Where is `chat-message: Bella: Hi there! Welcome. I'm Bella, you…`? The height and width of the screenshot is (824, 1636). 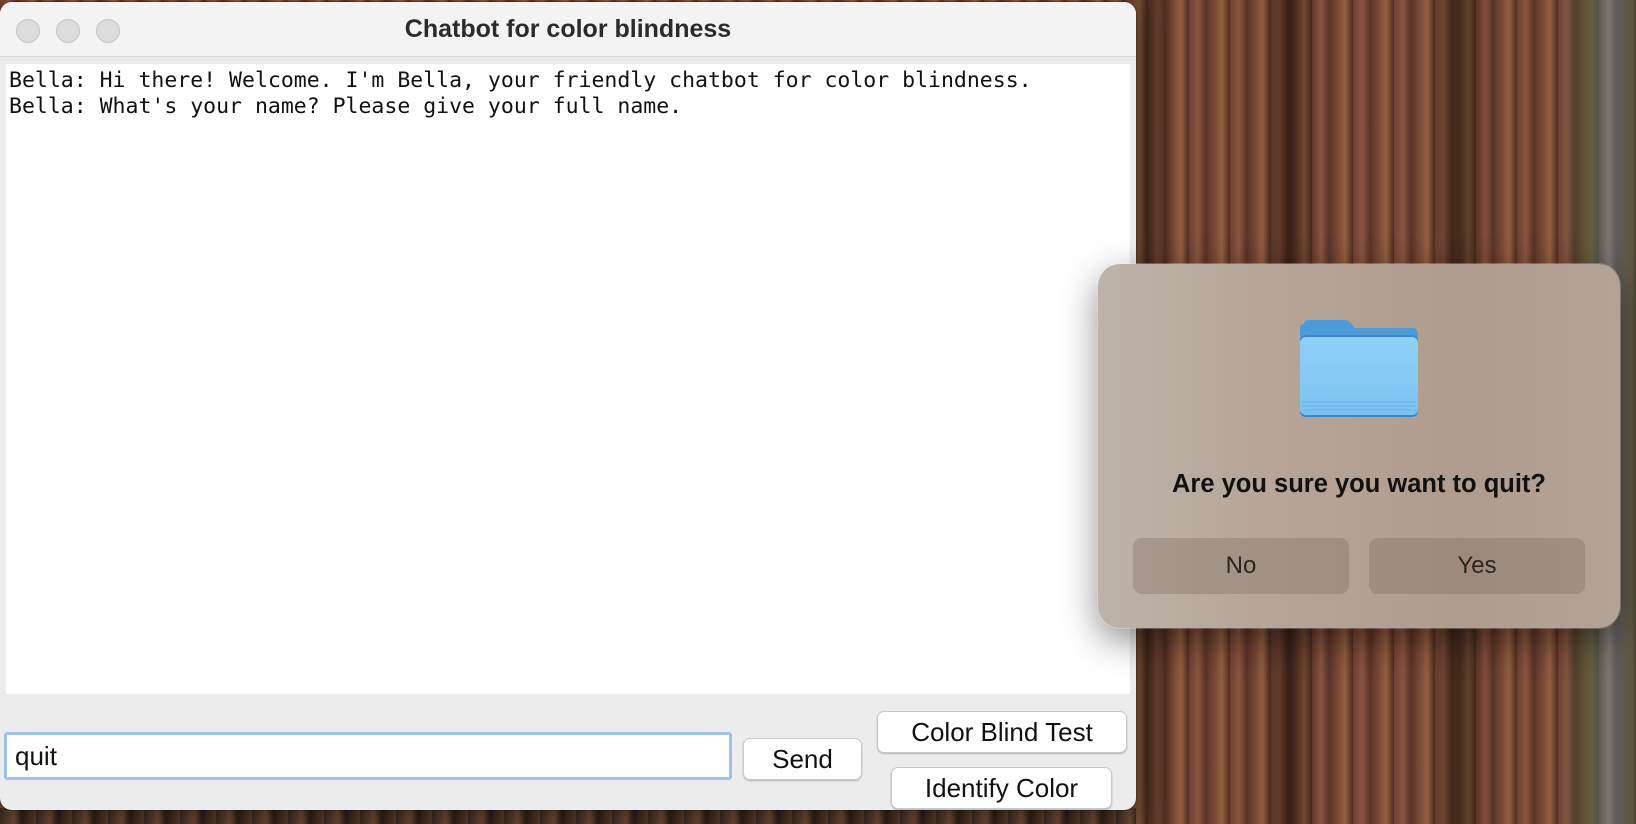
chat-message: Bella: Hi there! Welcome. I'm Bella, you… is located at coordinates (520, 80).